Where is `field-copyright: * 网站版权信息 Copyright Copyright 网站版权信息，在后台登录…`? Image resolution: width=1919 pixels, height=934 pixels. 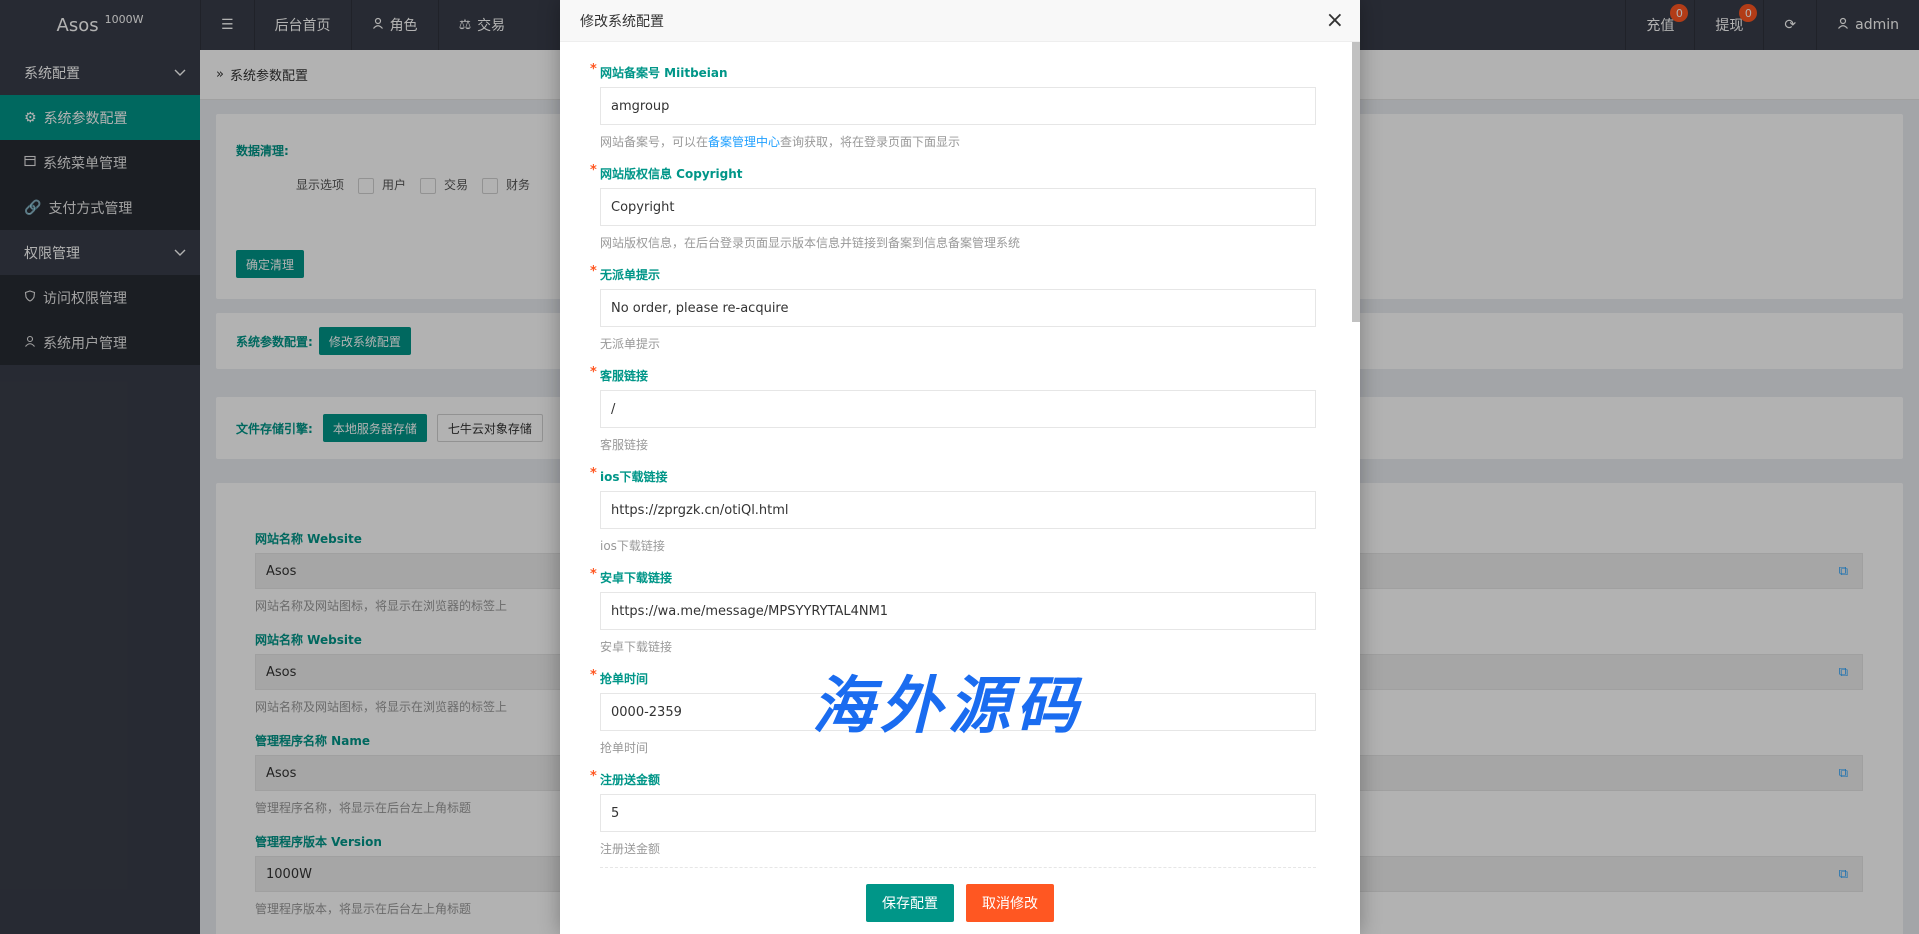
field-copyright: * 网站版权信息 Copyright Copyright 网站版权信息，在后台登录… is located at coordinates (953, 207).